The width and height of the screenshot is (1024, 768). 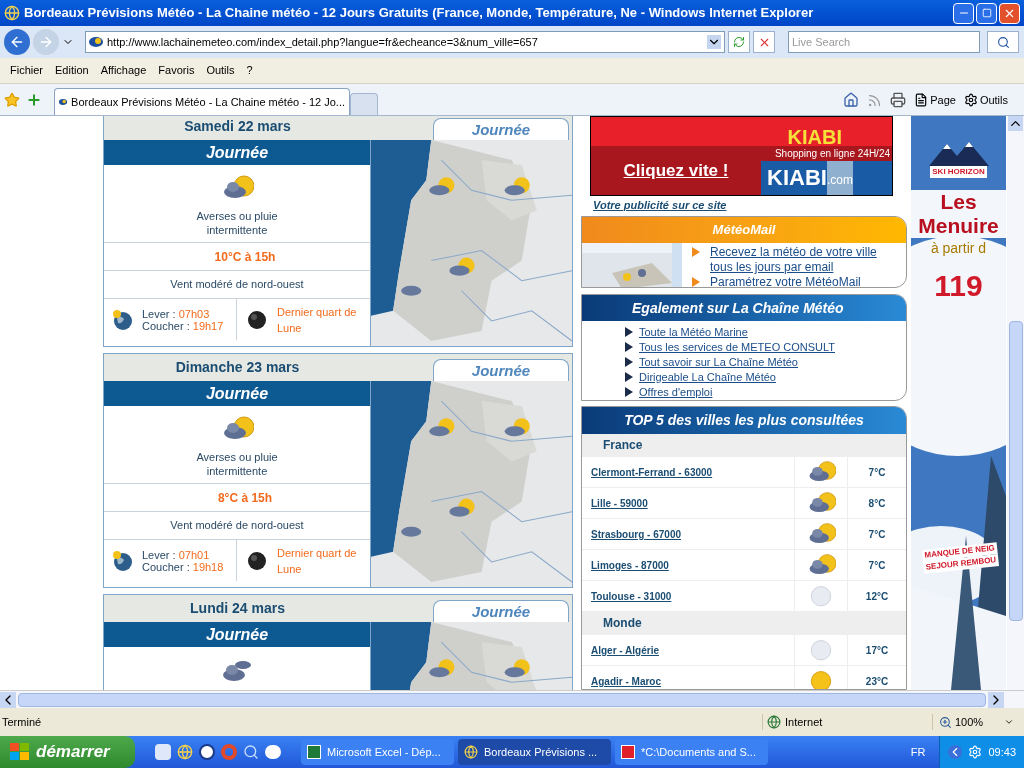 What do you see at coordinates (958, 403) in the screenshot?
I see `skyscraper-ad: SKI HORIZON Les Menuire à partir d 119 MANQUE DE NEIG SEJOUR REMBOU` at bounding box center [958, 403].